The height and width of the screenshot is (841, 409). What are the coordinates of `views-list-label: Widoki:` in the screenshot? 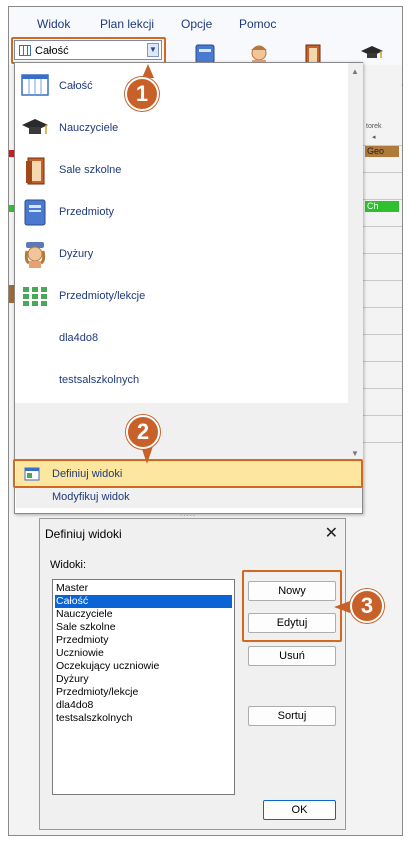 It's located at (68, 565).